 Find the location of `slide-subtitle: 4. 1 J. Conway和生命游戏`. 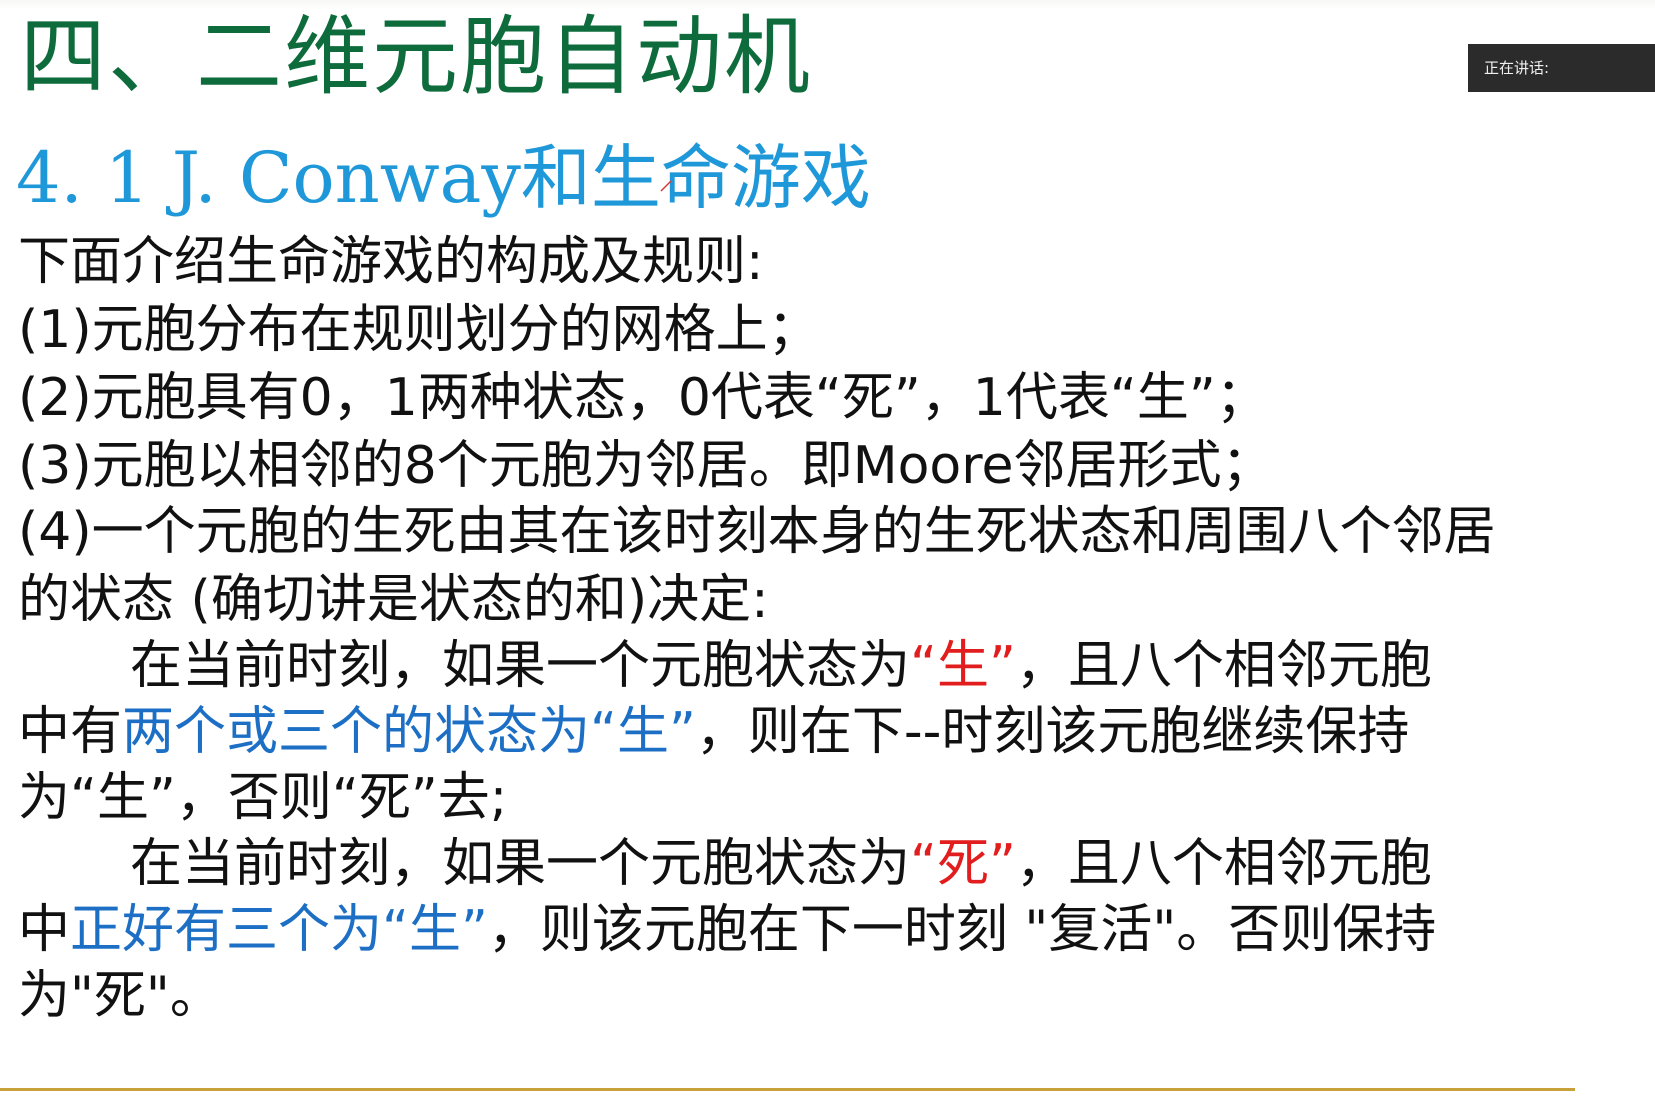

slide-subtitle: 4. 1 J. Conway和生命游戏 is located at coordinates (443, 178).